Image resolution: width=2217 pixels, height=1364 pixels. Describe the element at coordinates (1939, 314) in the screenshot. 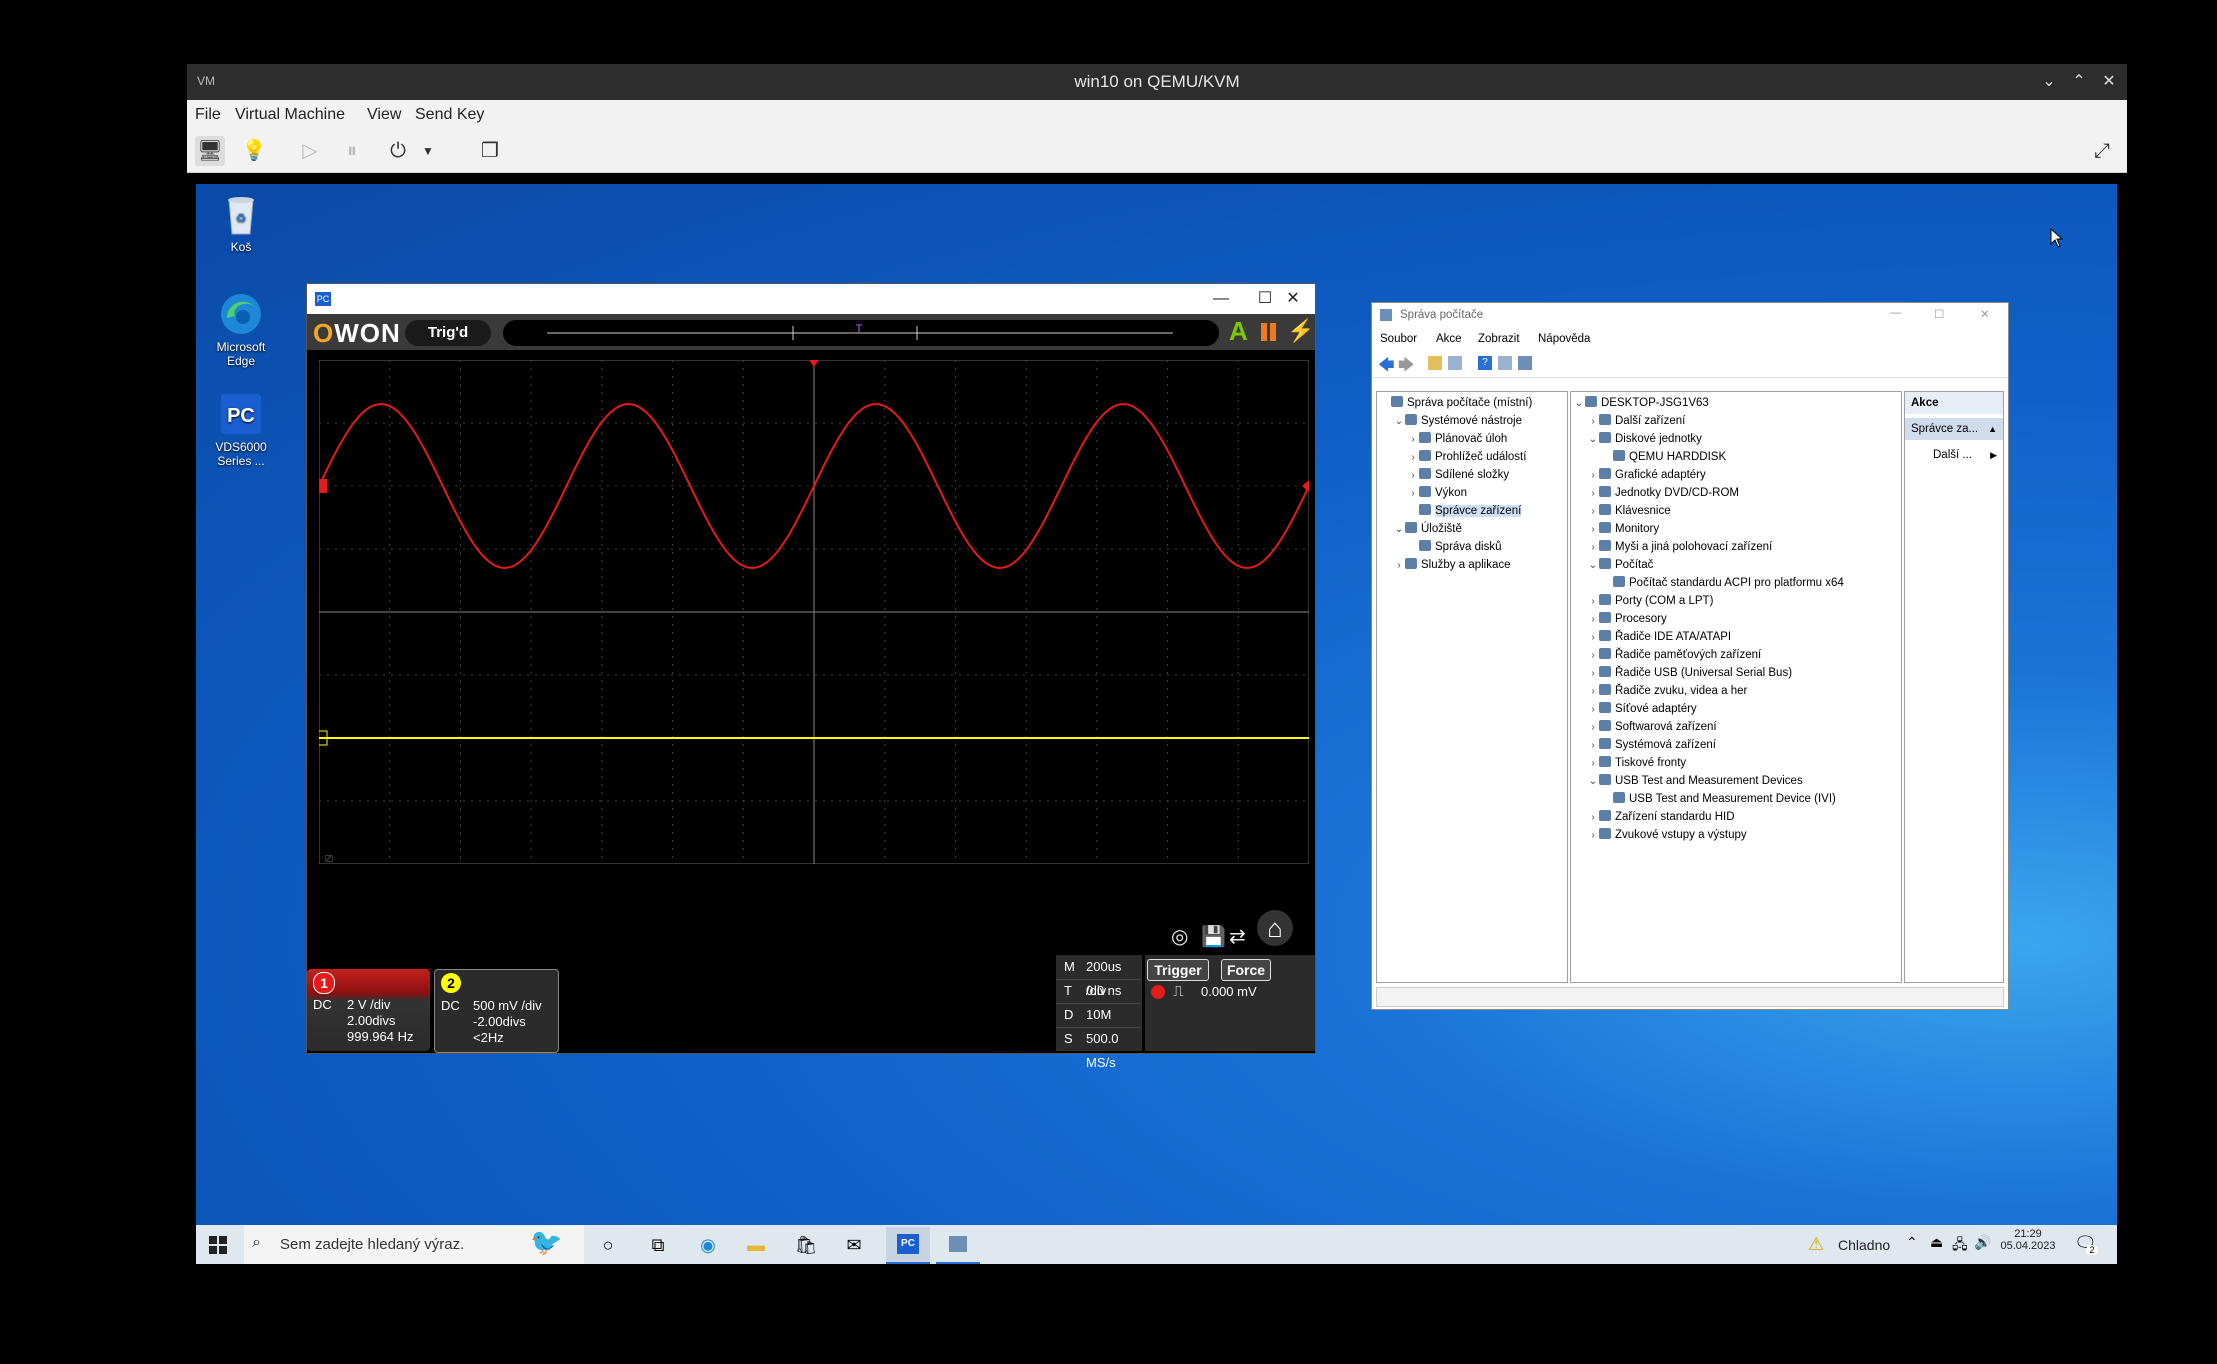

I see `cm-maximize-button: ☐` at that location.